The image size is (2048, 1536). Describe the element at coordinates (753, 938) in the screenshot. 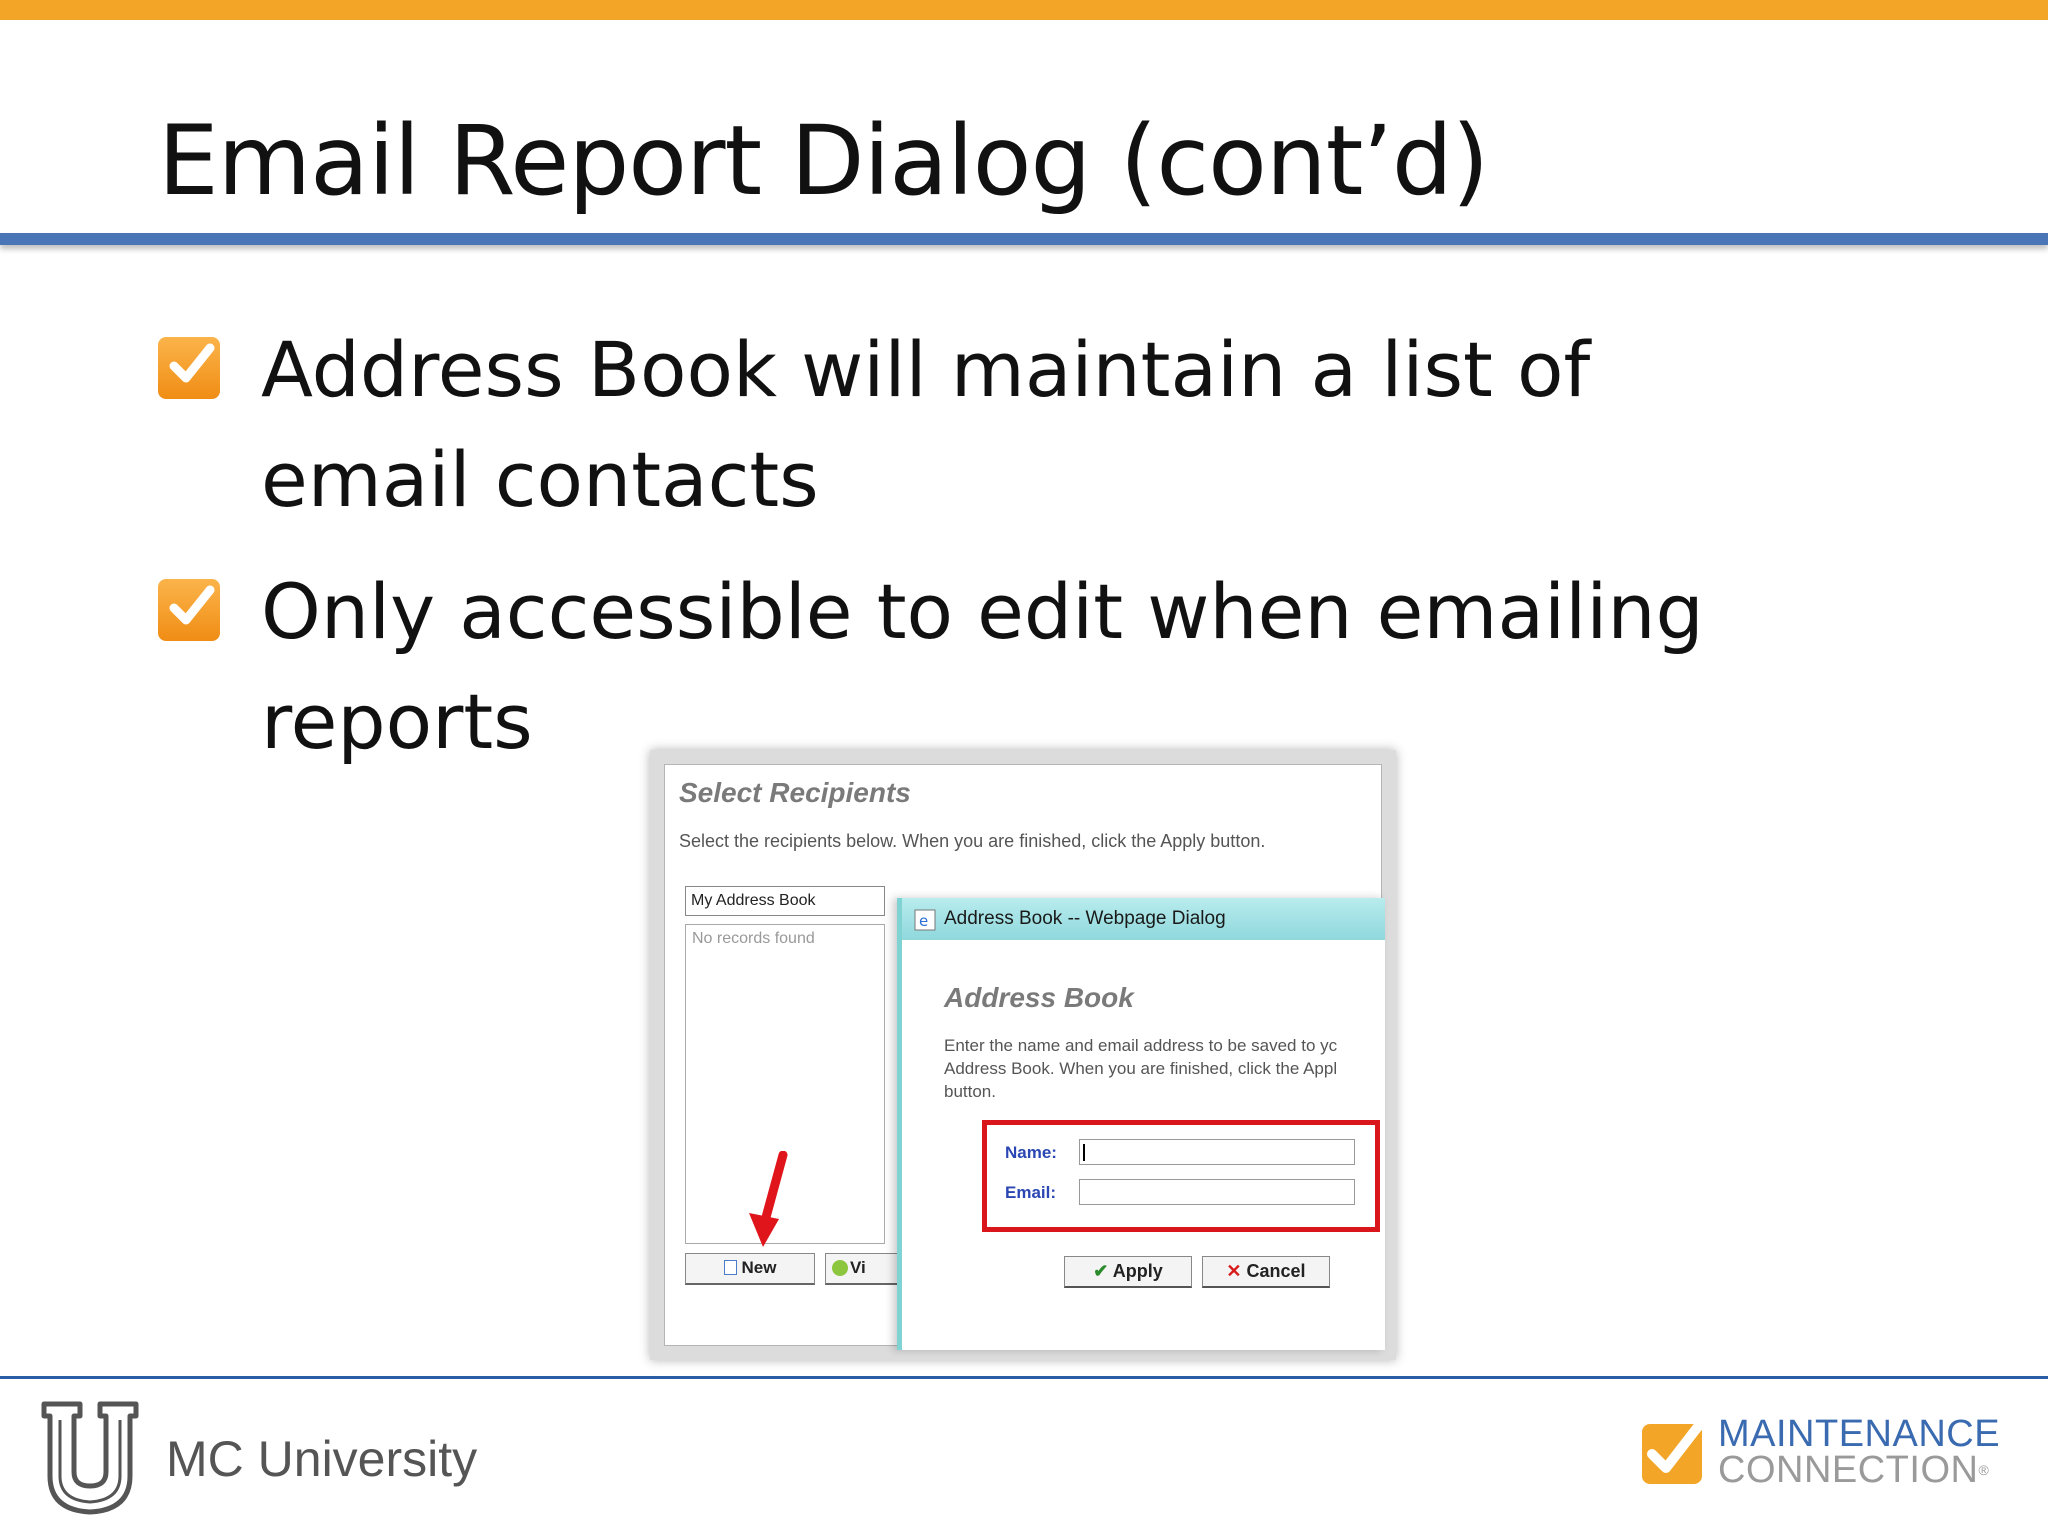

I see `empty-records-text: No records found` at that location.